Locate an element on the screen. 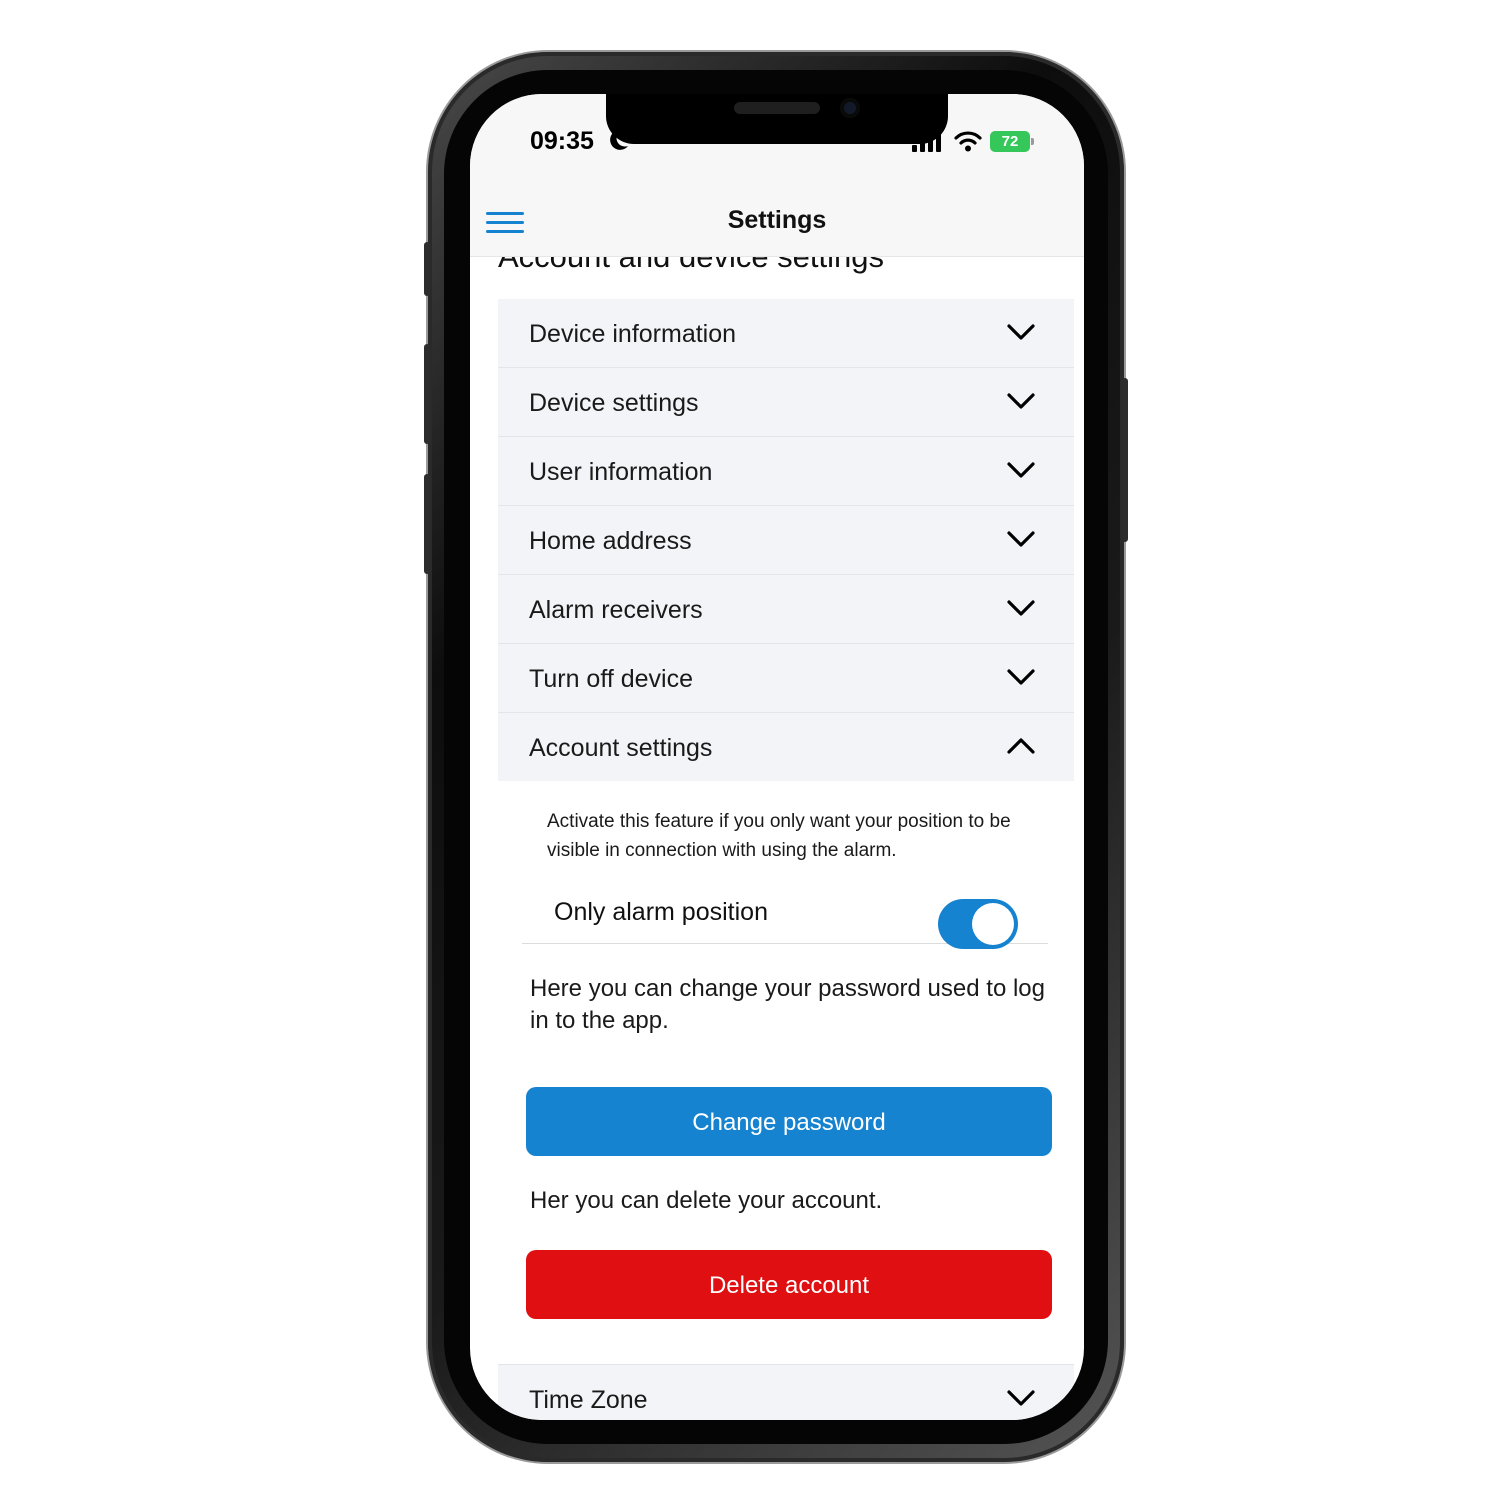 The image size is (1500, 1500). notch is located at coordinates (777, 119).